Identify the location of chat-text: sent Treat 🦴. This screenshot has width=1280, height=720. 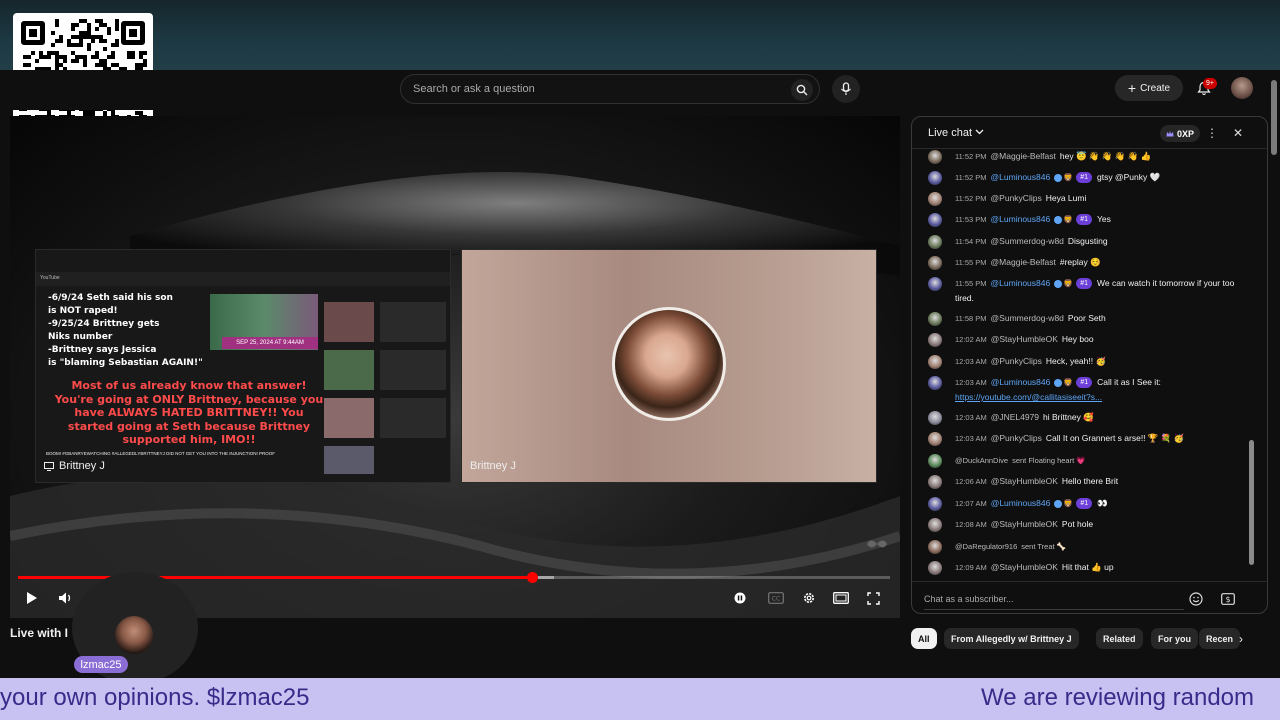
(1044, 546).